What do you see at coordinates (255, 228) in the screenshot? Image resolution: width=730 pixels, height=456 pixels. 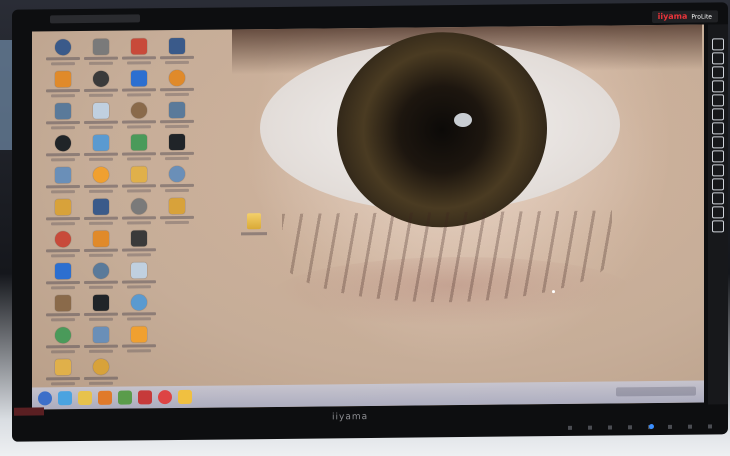 I see `desktop-folder` at bounding box center [255, 228].